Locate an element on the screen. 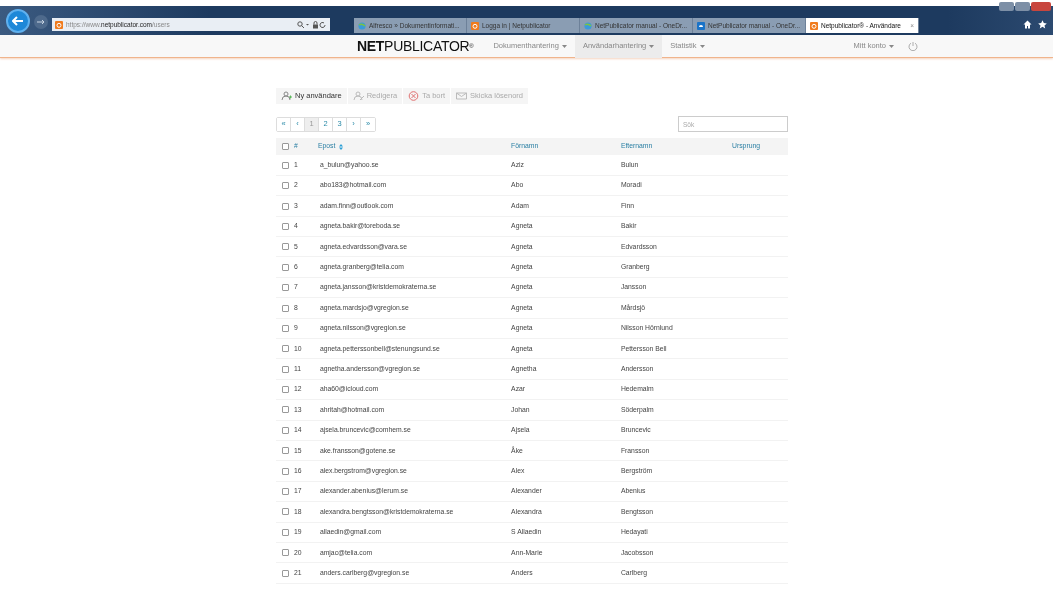 The height and width of the screenshot is (594, 1053). envelope-icon is located at coordinates (462, 96).